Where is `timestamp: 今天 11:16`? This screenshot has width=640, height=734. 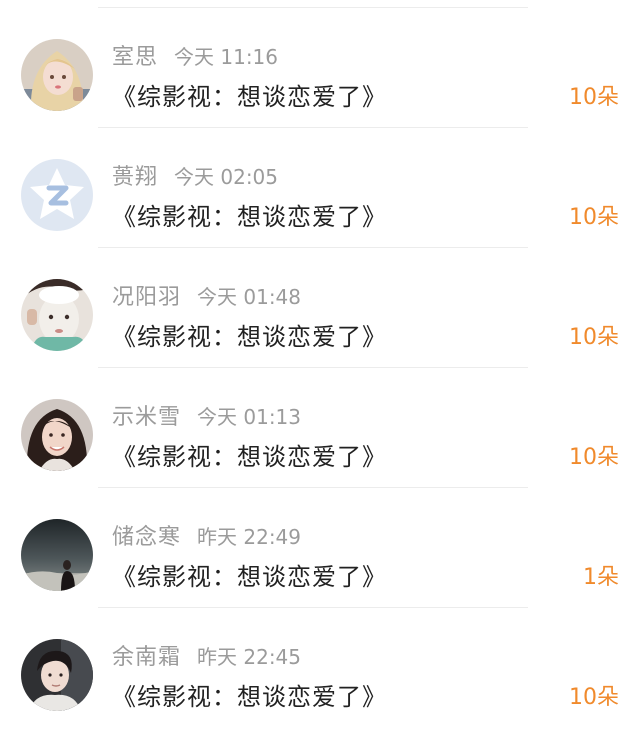
timestamp: 今天 11:16 is located at coordinates (226, 57).